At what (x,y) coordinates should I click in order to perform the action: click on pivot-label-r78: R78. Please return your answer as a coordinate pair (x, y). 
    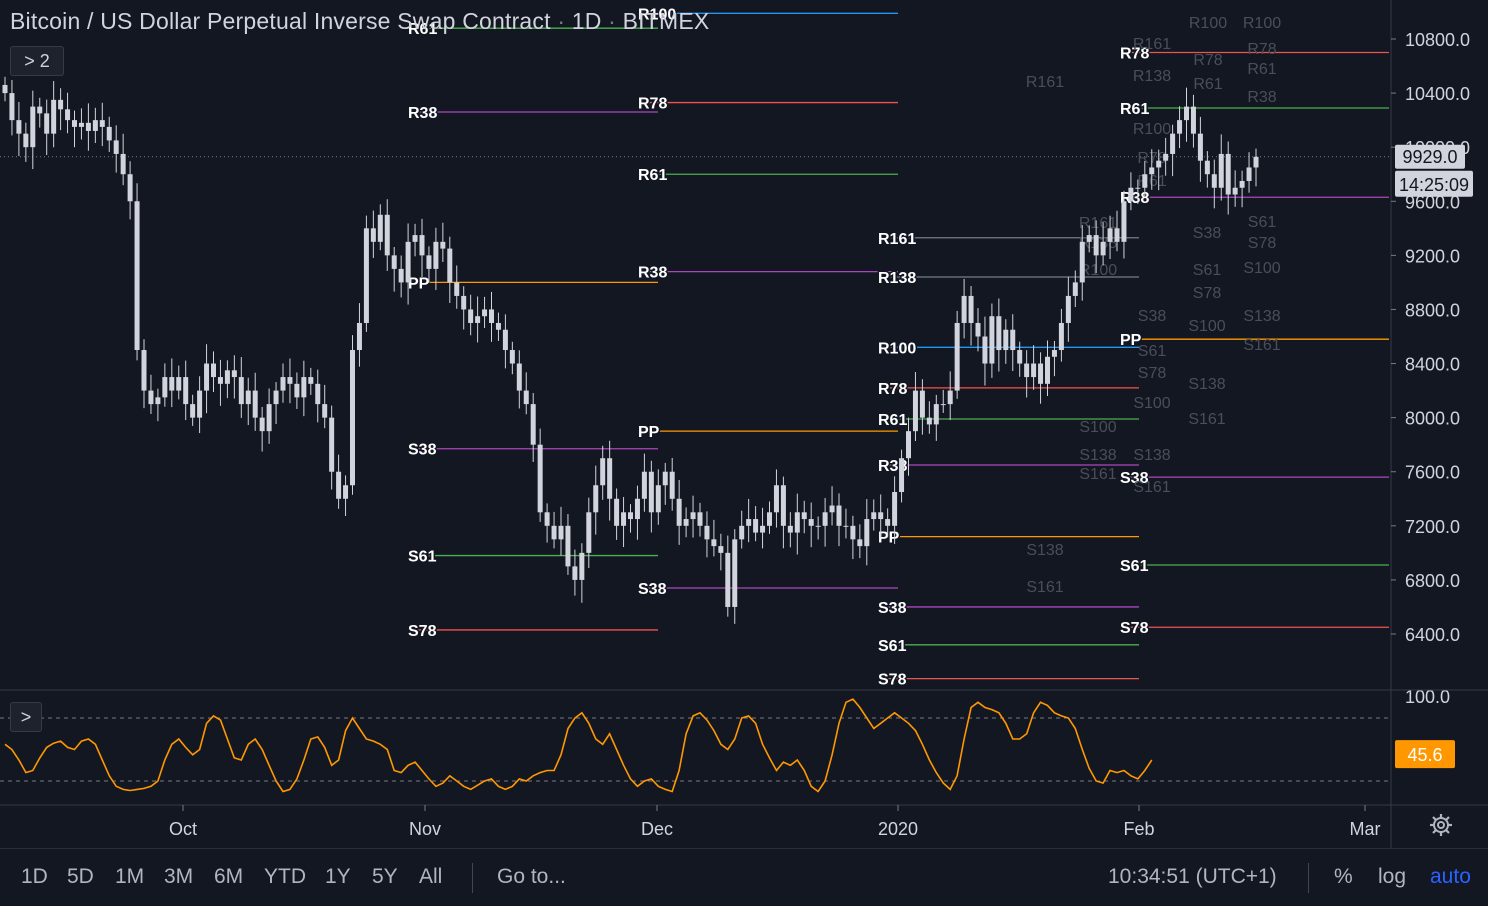
    Looking at the image, I should click on (652, 104).